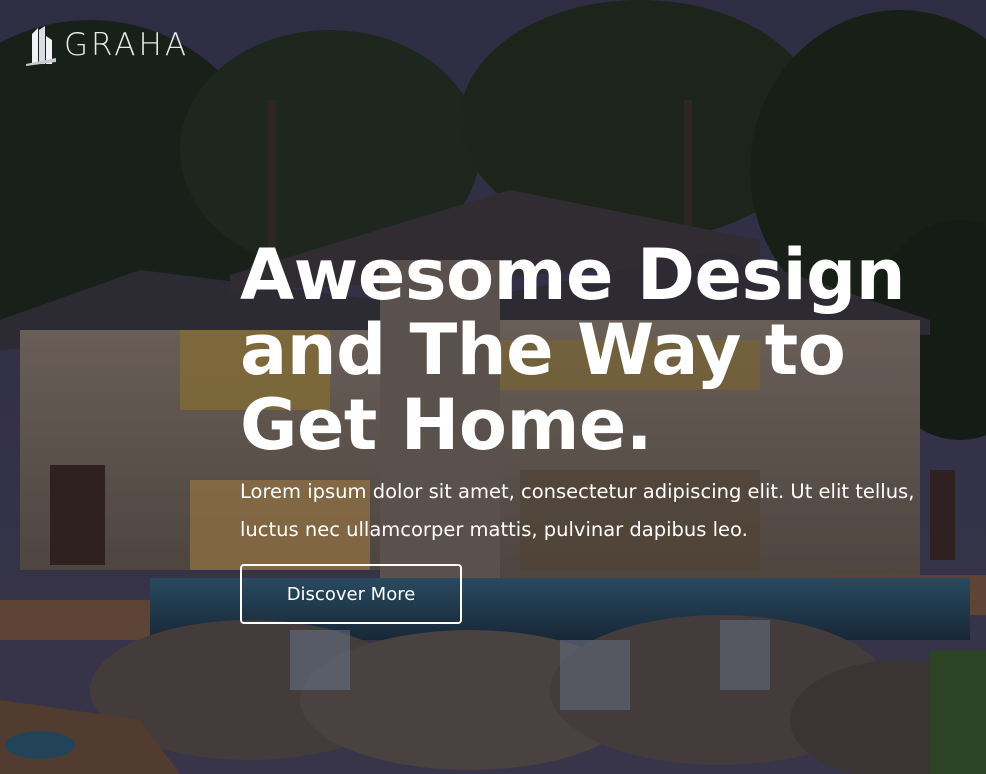 Image resolution: width=986 pixels, height=774 pixels. I want to click on brand-logo: GRAHA, so click(106, 45).